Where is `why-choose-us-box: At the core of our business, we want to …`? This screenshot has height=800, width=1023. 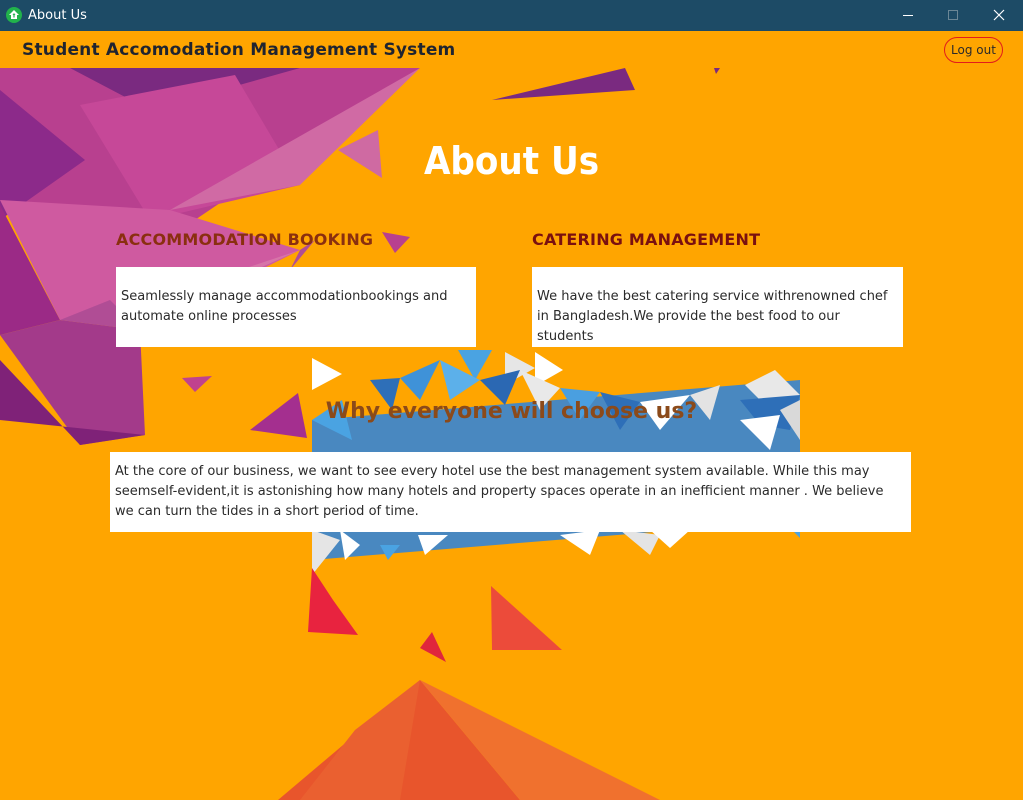
why-choose-us-box: At the core of our business, we want to … is located at coordinates (510, 492).